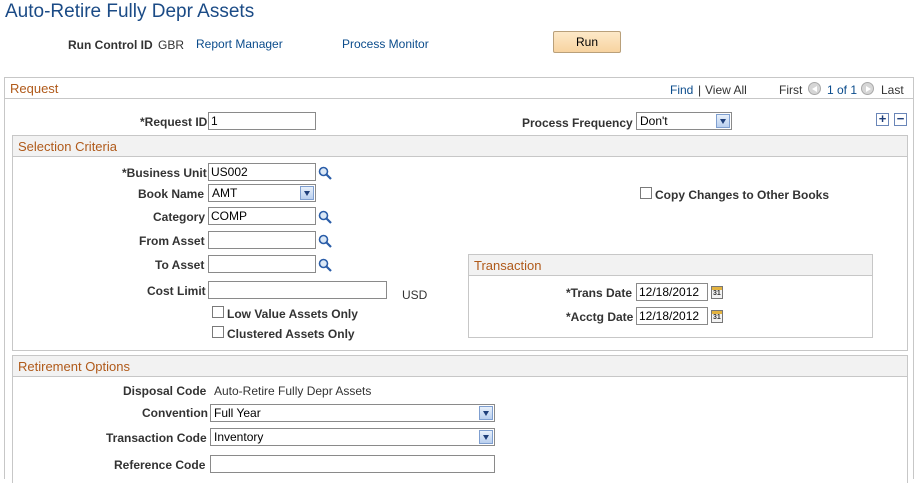 The height and width of the screenshot is (483, 918). What do you see at coordinates (165, 391) in the screenshot?
I see `disposal-code-label: Disposal Code` at bounding box center [165, 391].